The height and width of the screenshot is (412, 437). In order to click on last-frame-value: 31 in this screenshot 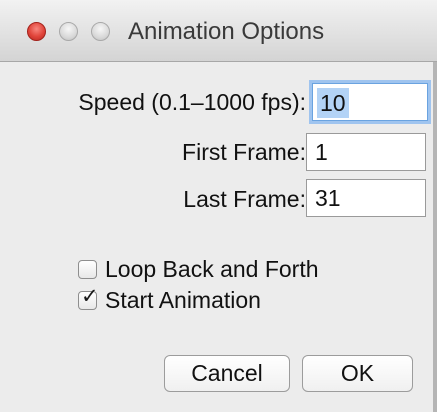, I will do `click(328, 198)`.